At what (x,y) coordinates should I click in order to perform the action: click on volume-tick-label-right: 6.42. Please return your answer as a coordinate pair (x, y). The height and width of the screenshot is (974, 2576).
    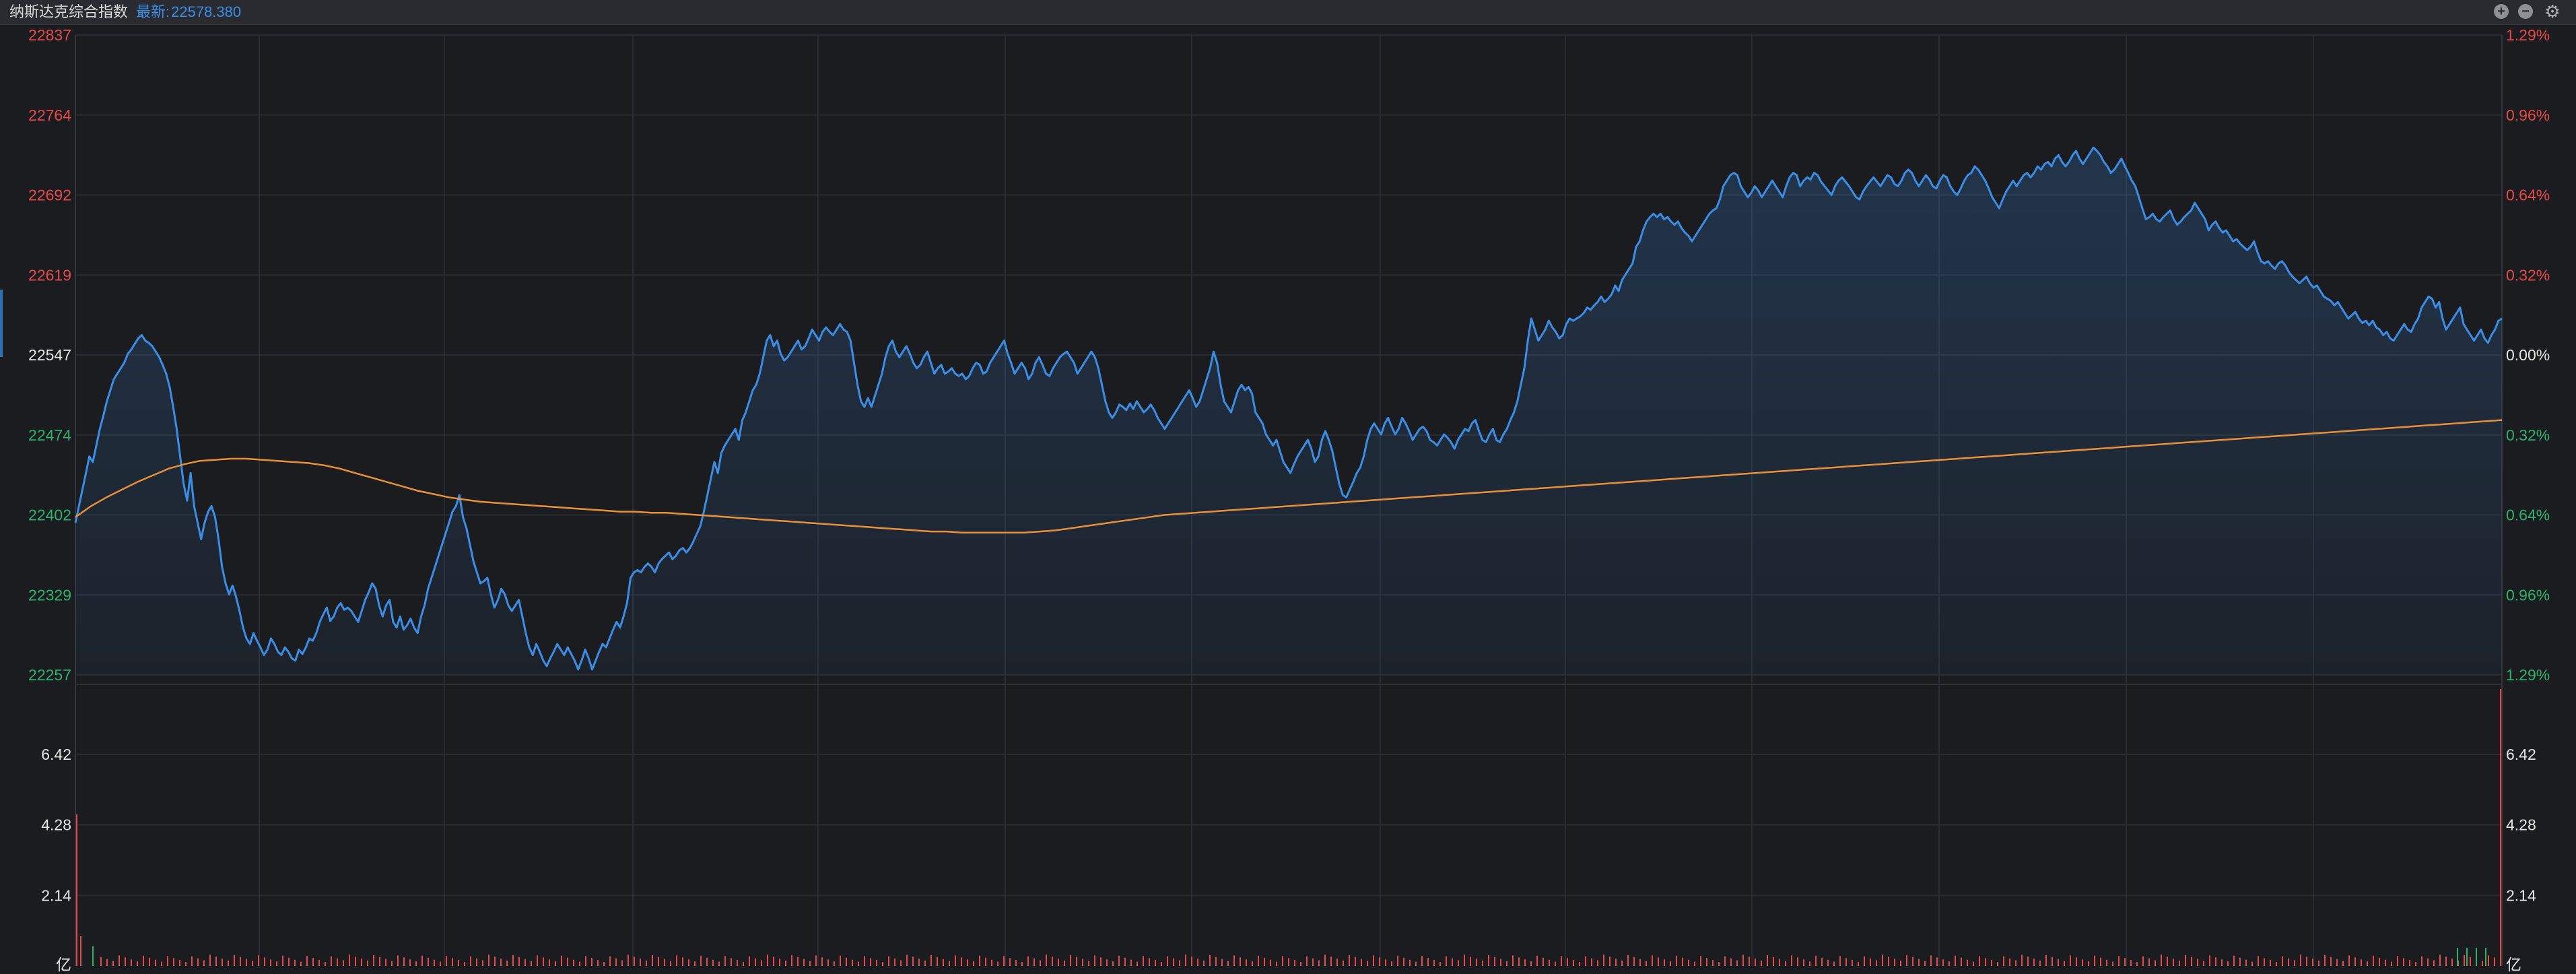
    Looking at the image, I should click on (2521, 755).